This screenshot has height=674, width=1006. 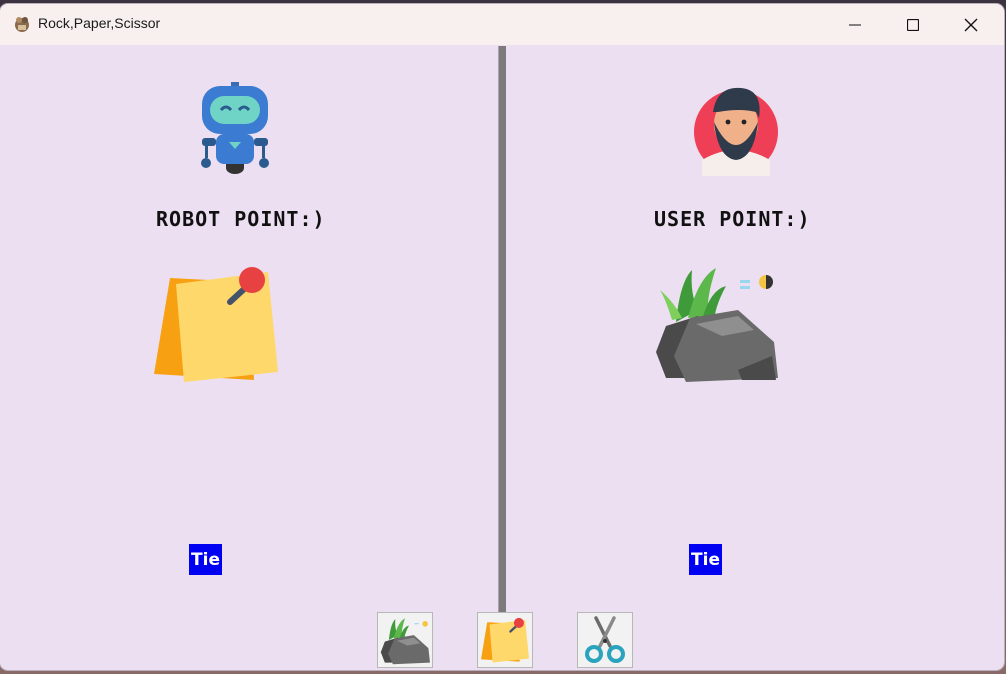 I want to click on scissors-icon, so click(x=605, y=639).